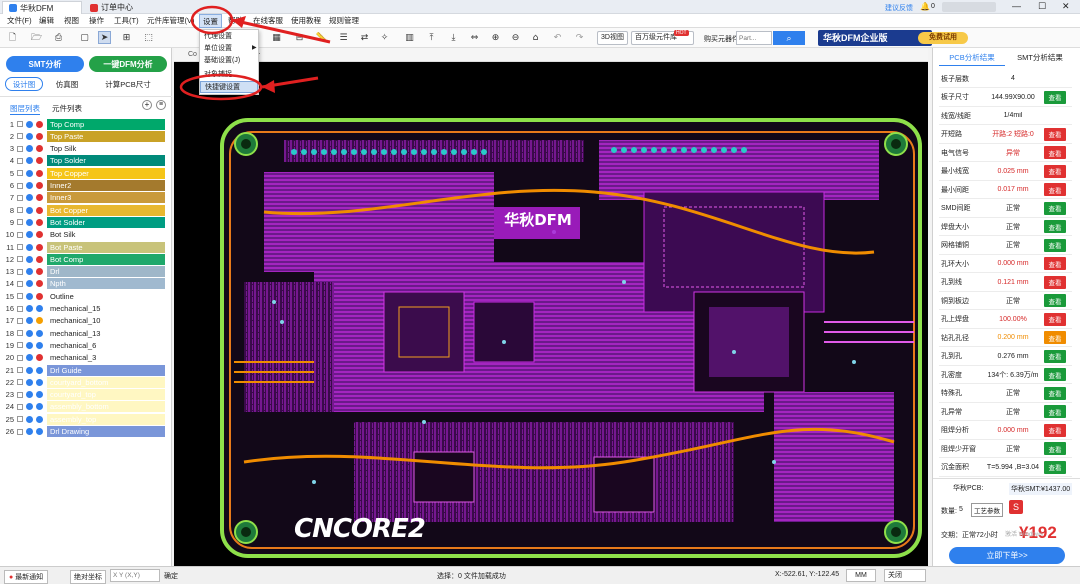  I want to click on menu-tools: 工具(T), so click(126, 21).